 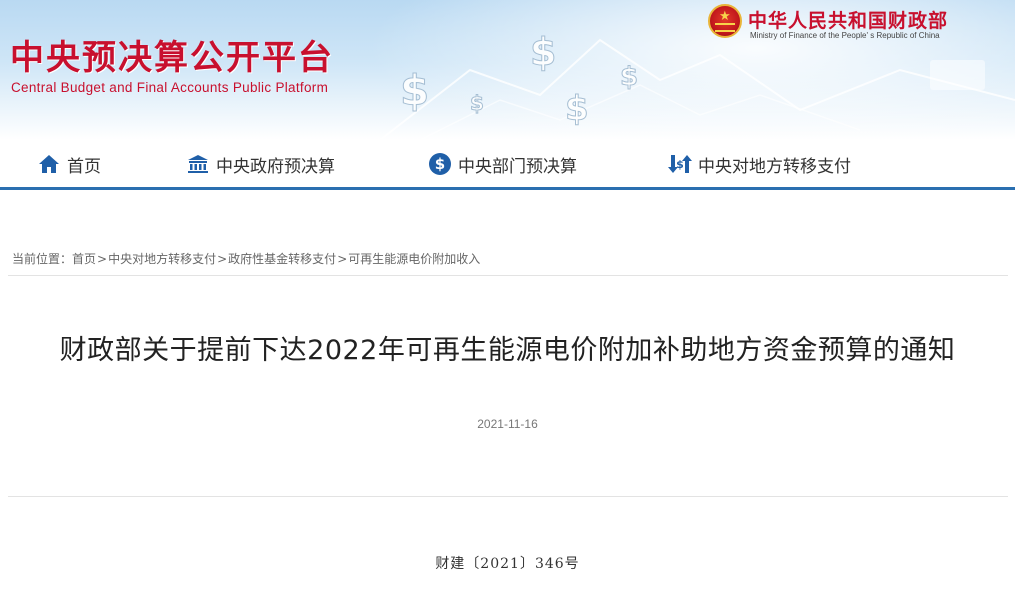 I want to click on nav-item-label: 中央对地方转移支付, so click(x=774, y=166).